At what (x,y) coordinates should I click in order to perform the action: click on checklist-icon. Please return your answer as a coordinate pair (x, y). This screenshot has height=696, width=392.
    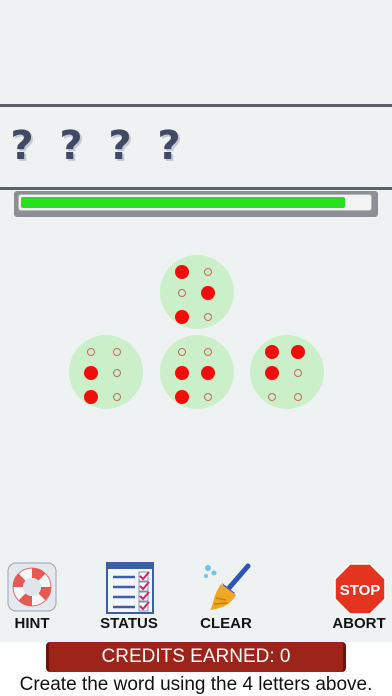
    Looking at the image, I should click on (130, 588).